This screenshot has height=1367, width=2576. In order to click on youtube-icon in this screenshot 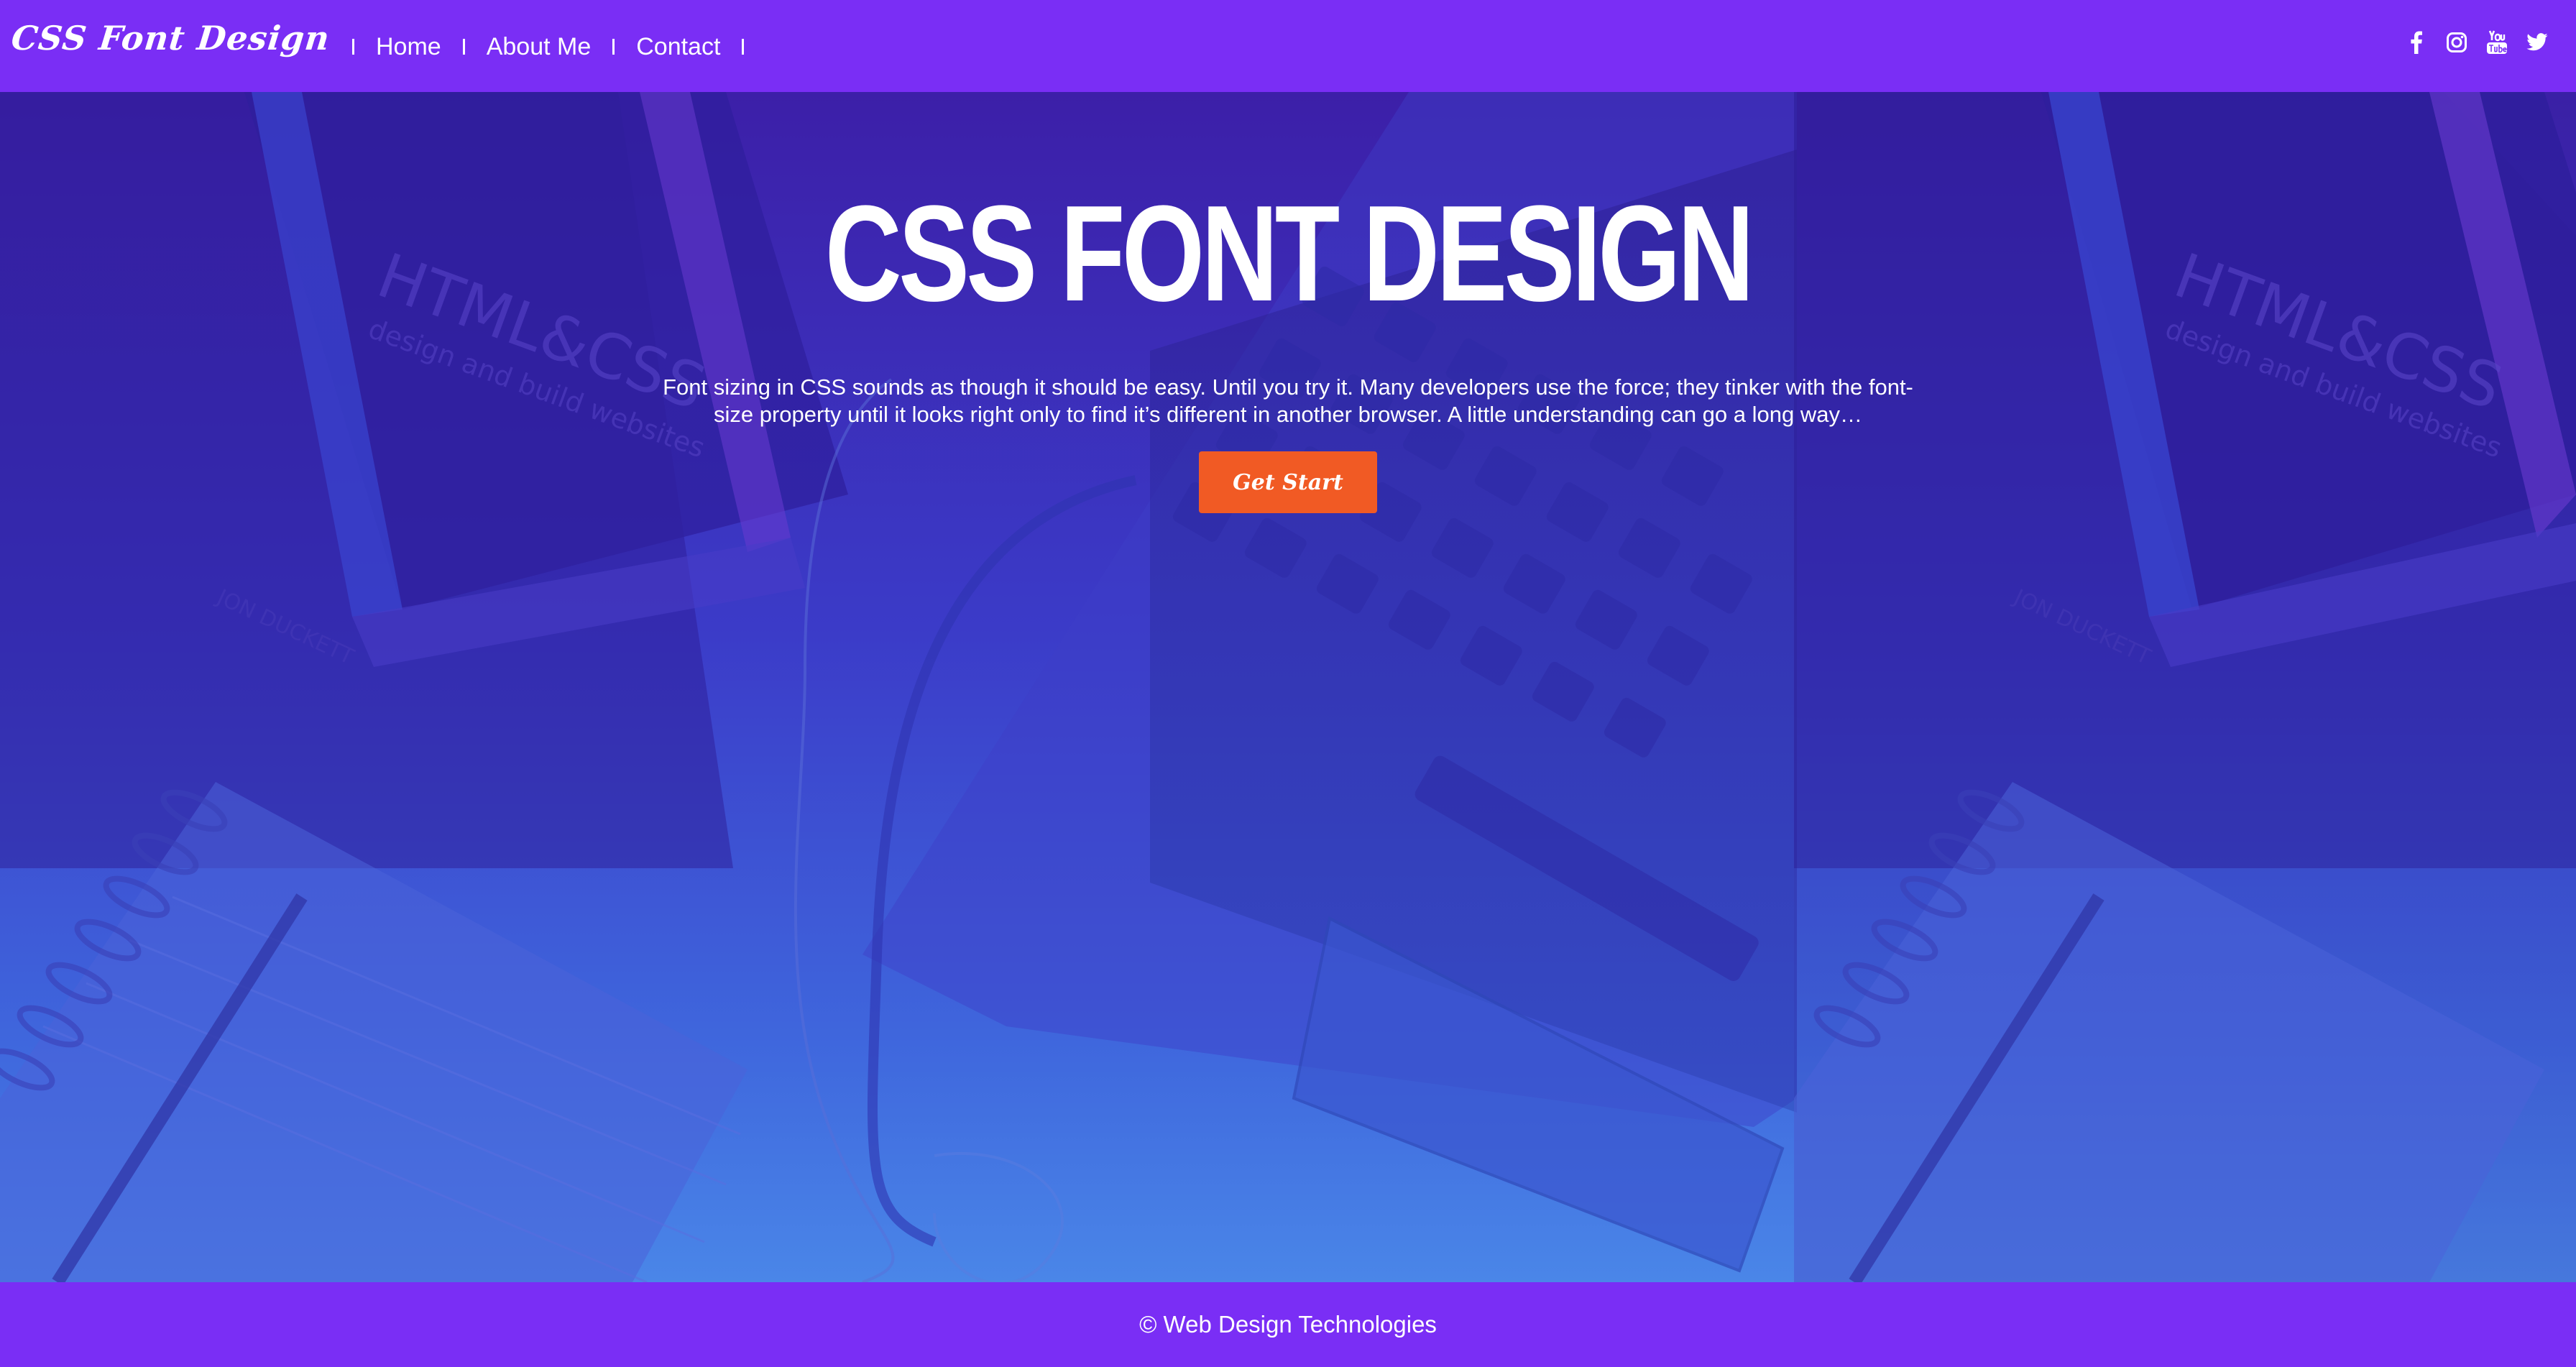, I will do `click(2496, 42)`.